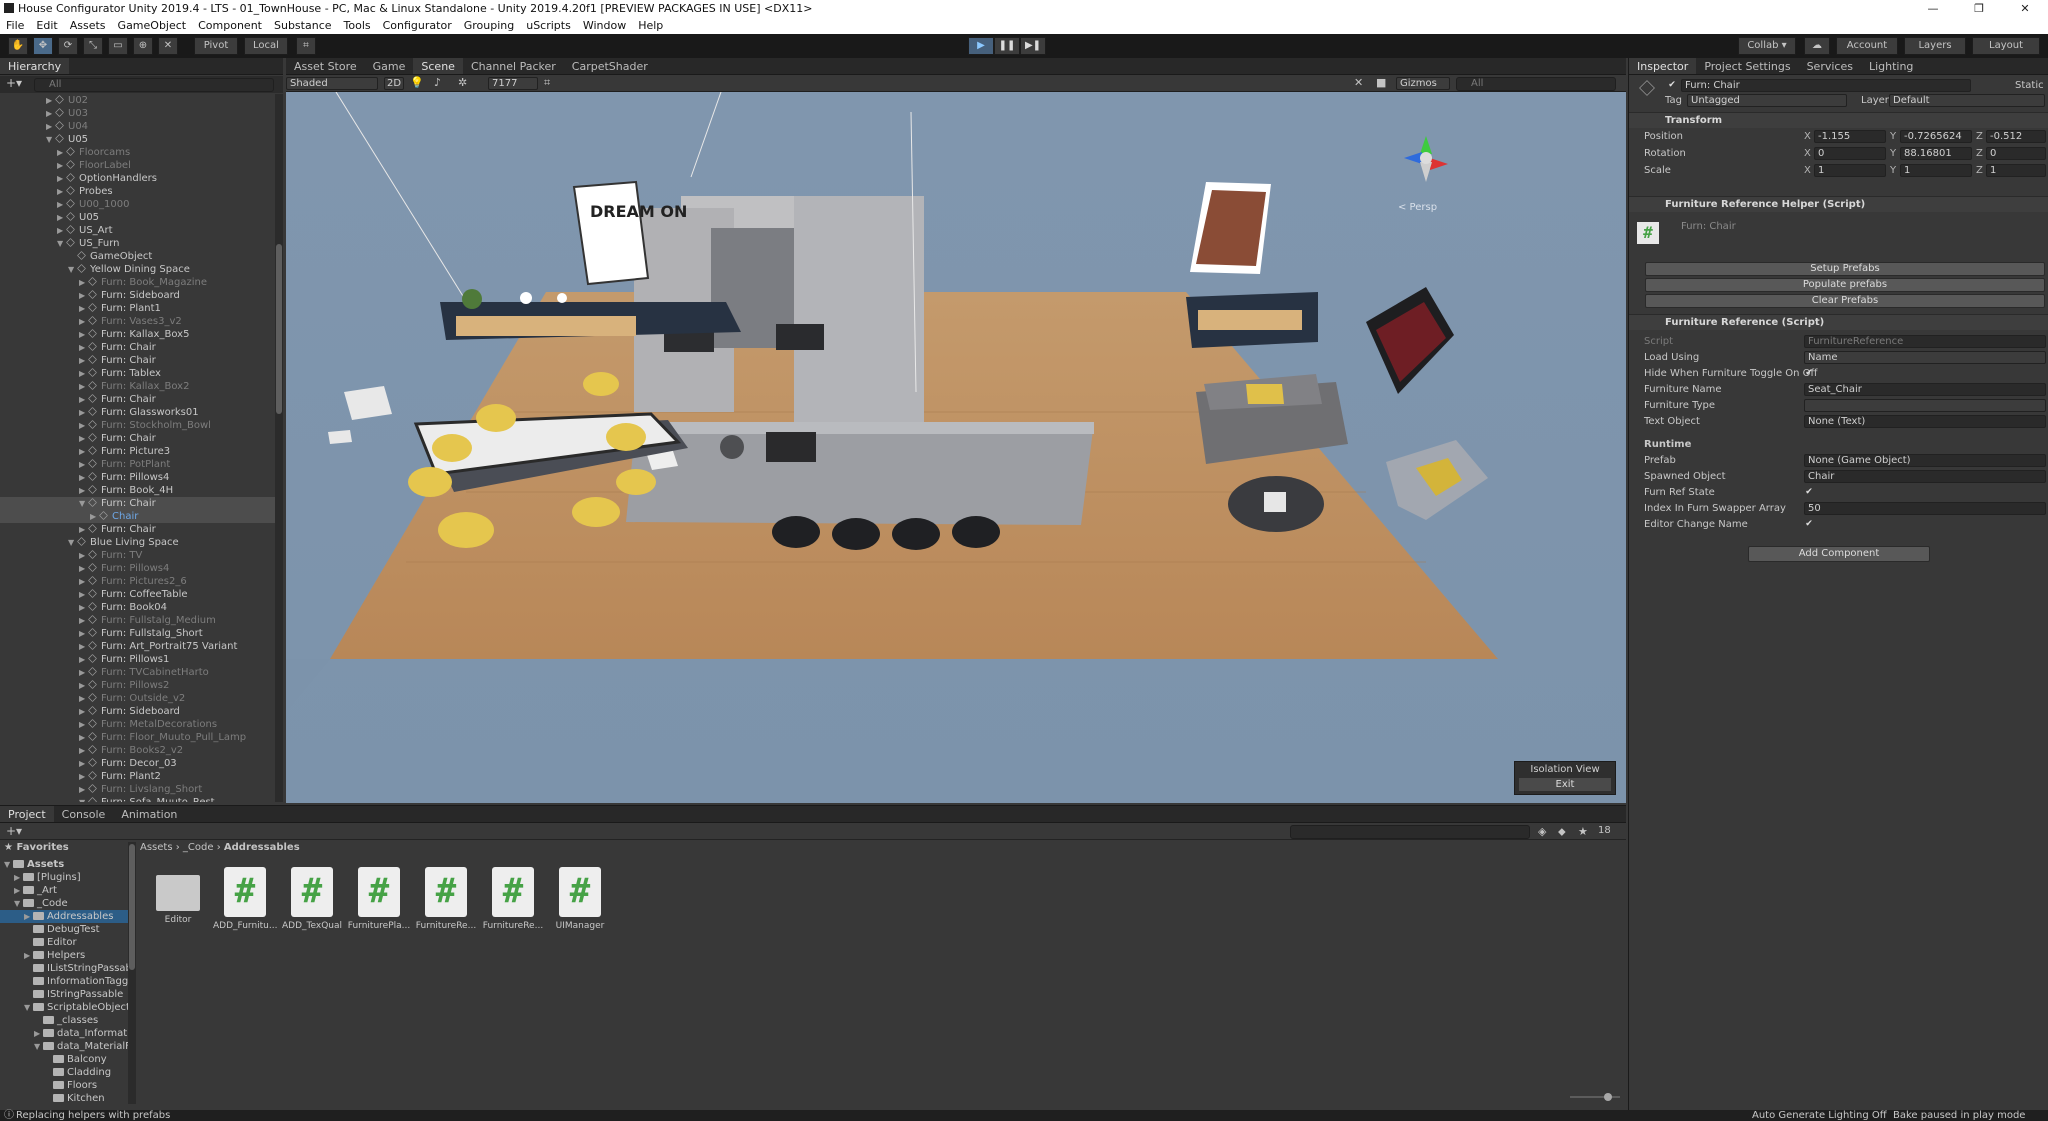  I want to click on auto-lighting-status: Auto Generate Lighting Off, so click(1819, 1115).